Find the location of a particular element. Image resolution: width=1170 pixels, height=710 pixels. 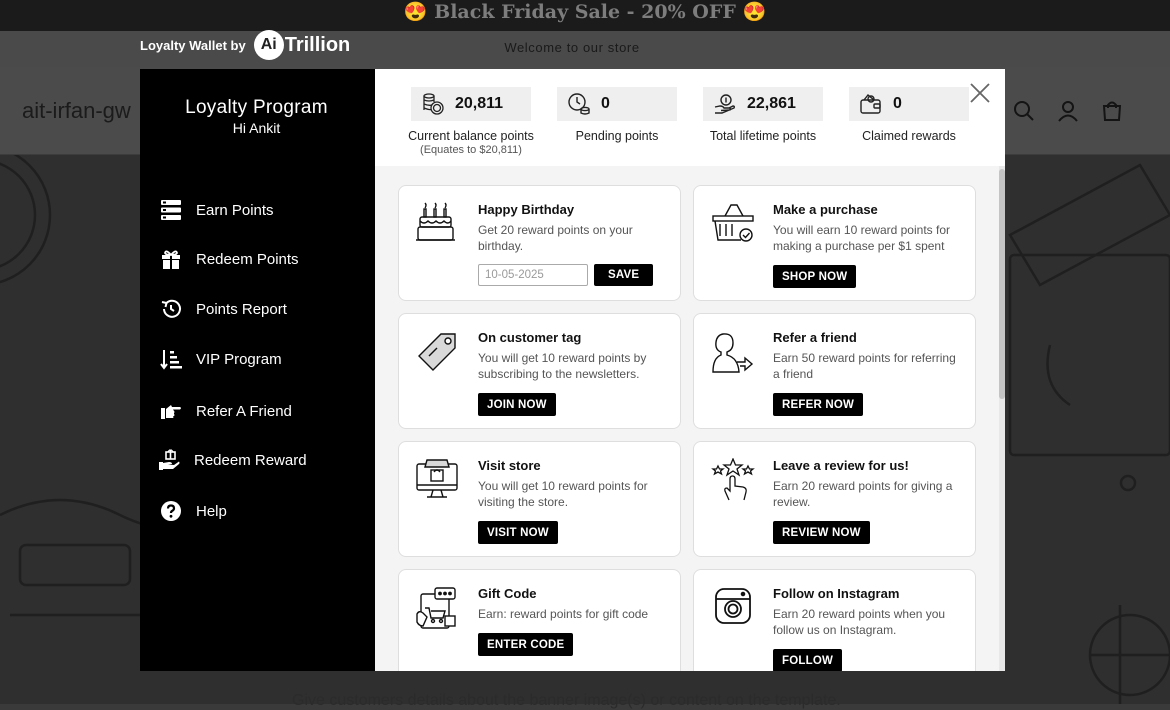

heart-eyes-emoji-left: 😍 is located at coordinates (415, 12).